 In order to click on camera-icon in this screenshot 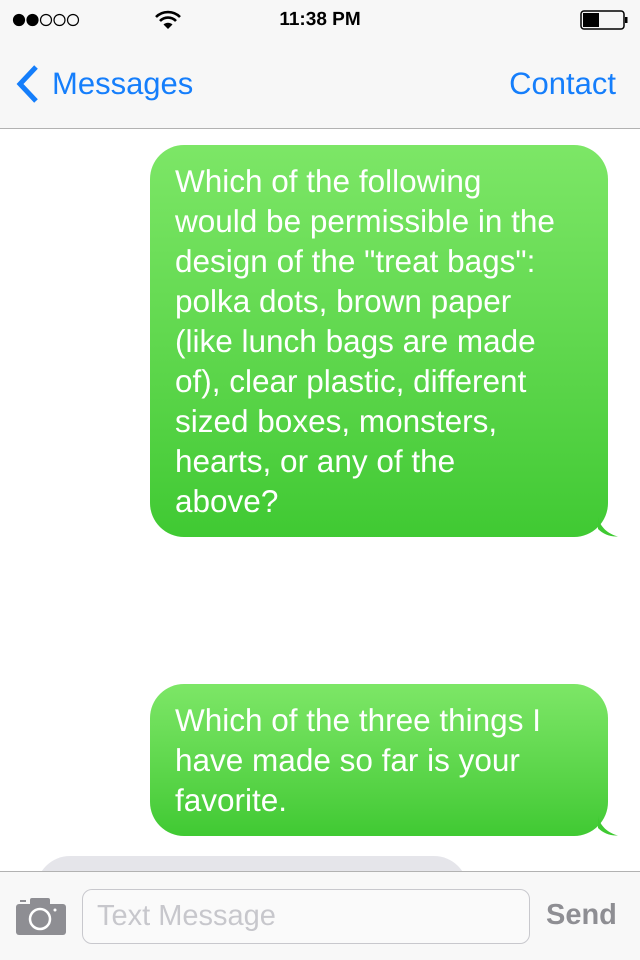, I will do `click(41, 916)`.